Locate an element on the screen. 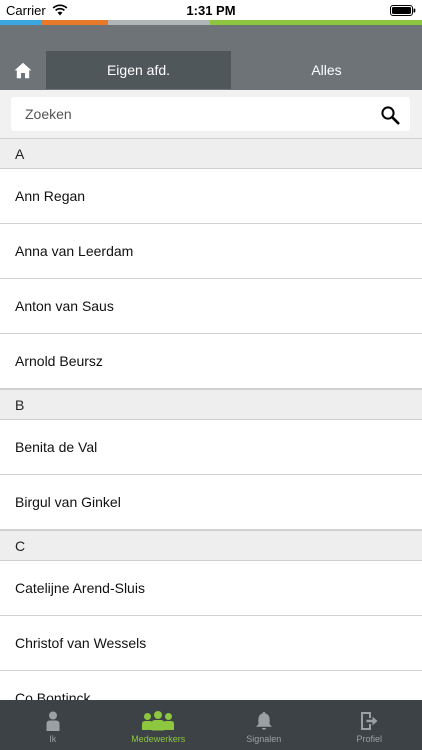 This screenshot has height=750, width=422. home-button is located at coordinates (23, 70).